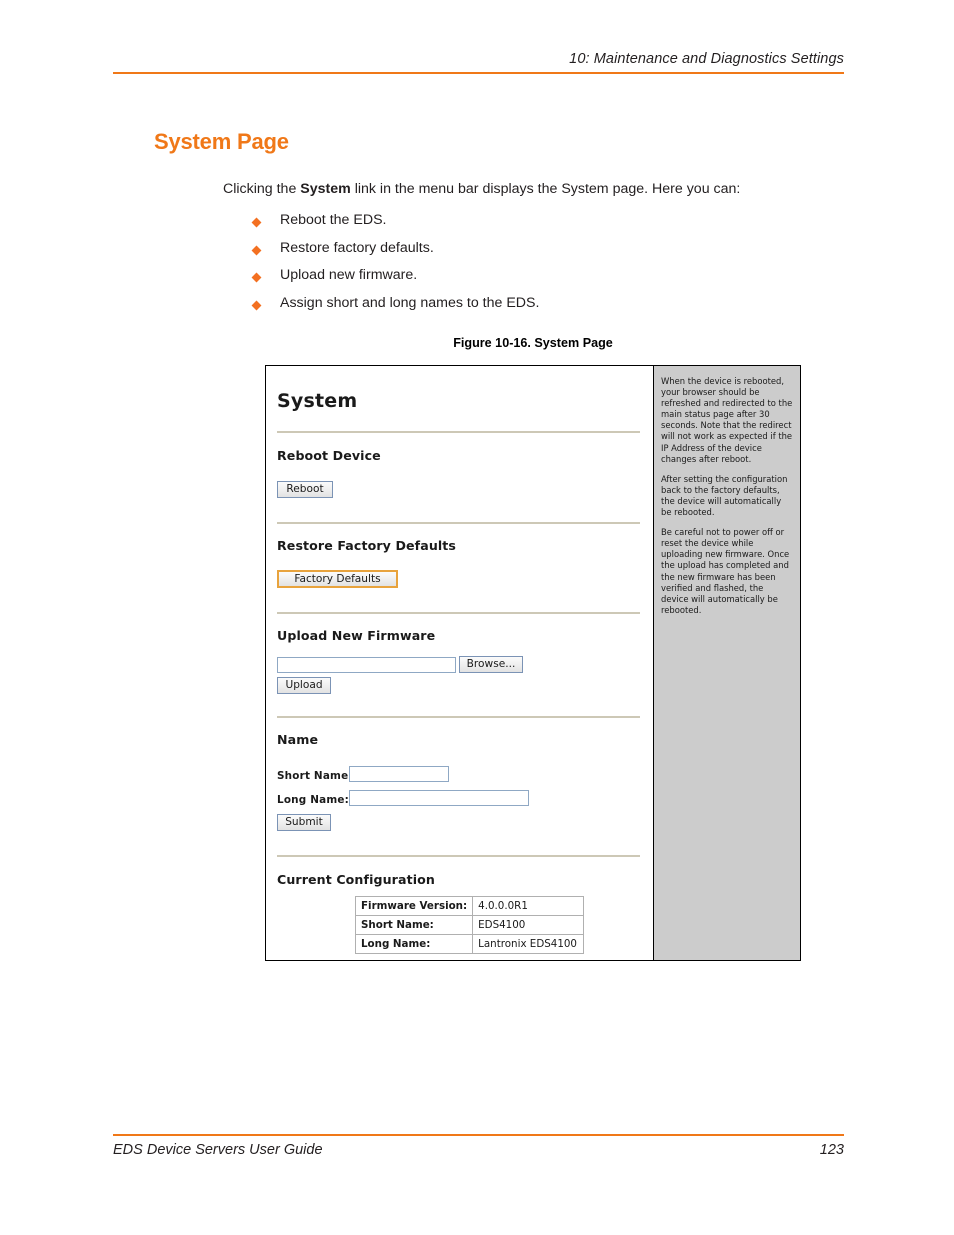  What do you see at coordinates (305, 489) in the screenshot?
I see `reboot-button: Reboot` at bounding box center [305, 489].